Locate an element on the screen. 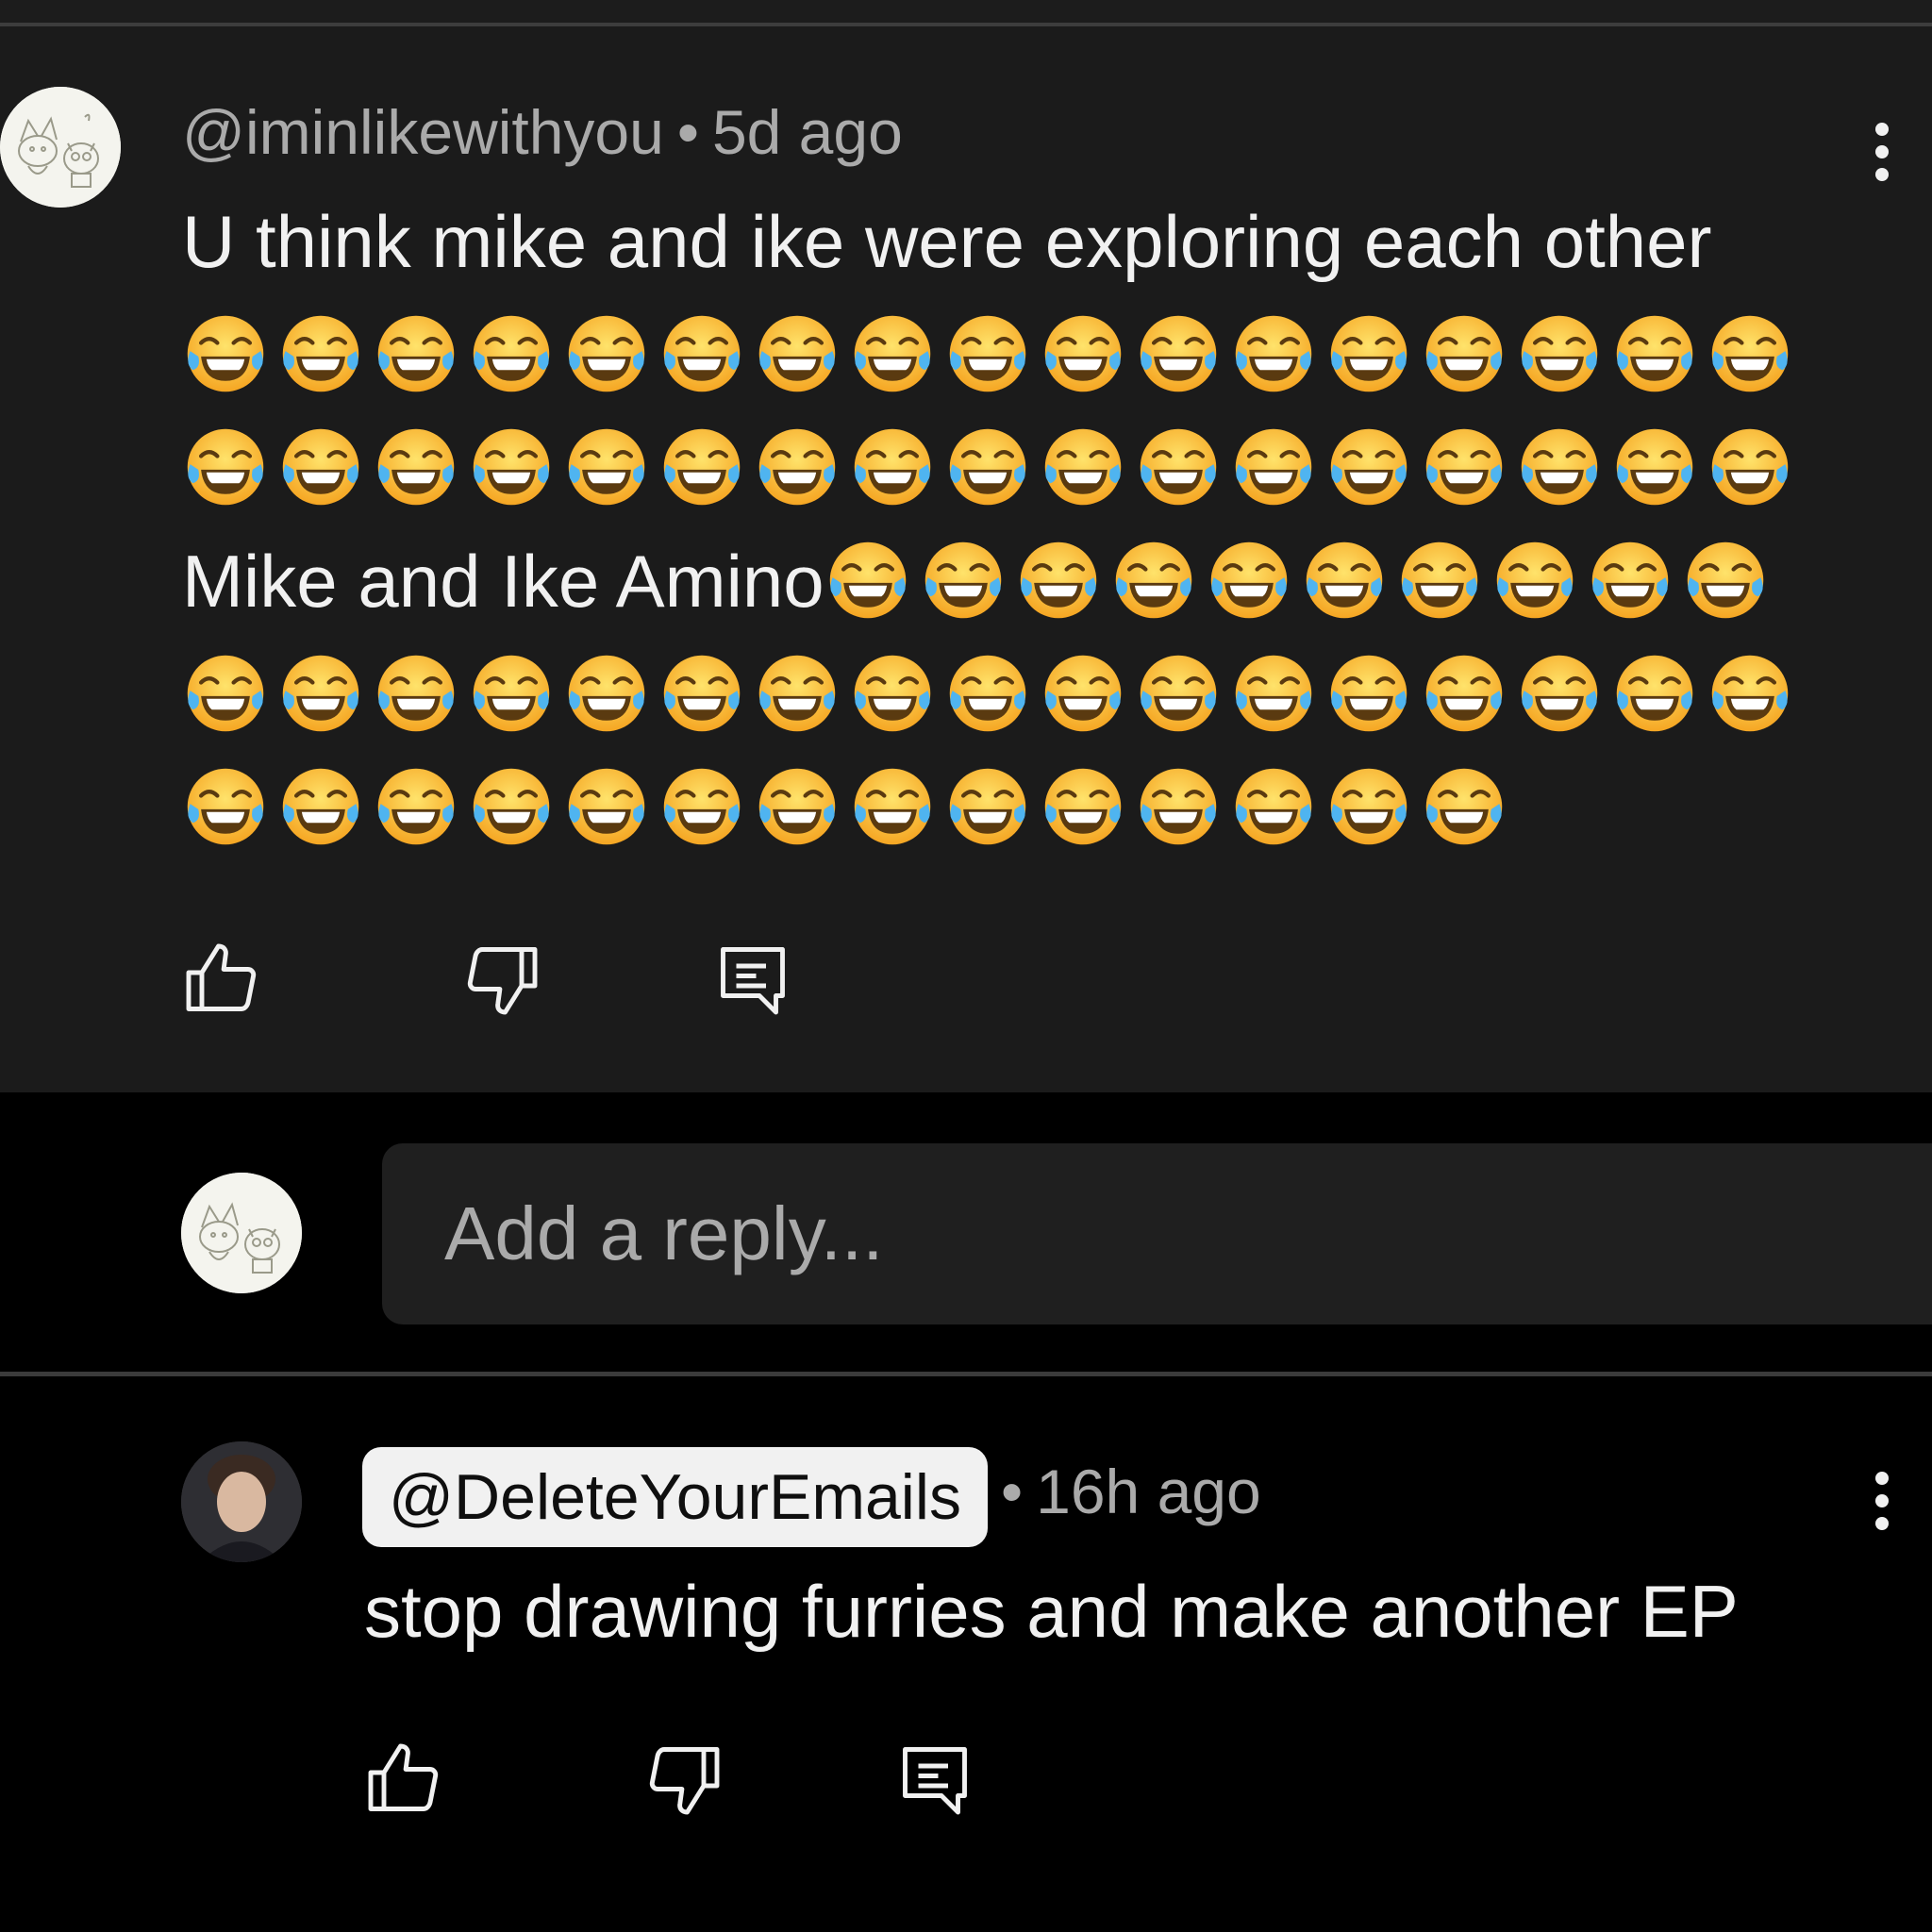  comment-line-with-emoji: Mike and Ike Amino is located at coordinates (1012, 582).